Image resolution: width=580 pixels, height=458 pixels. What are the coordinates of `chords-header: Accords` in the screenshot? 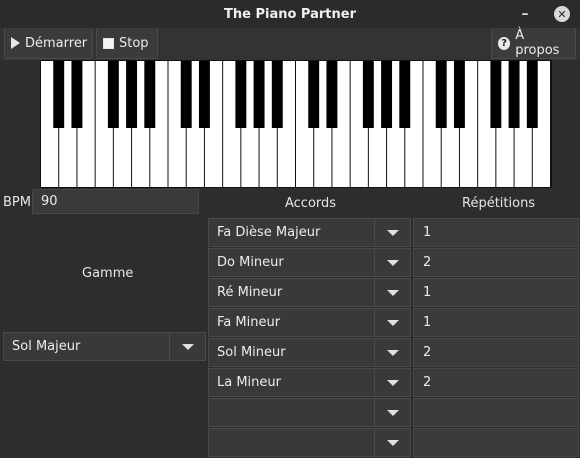 It's located at (311, 203).